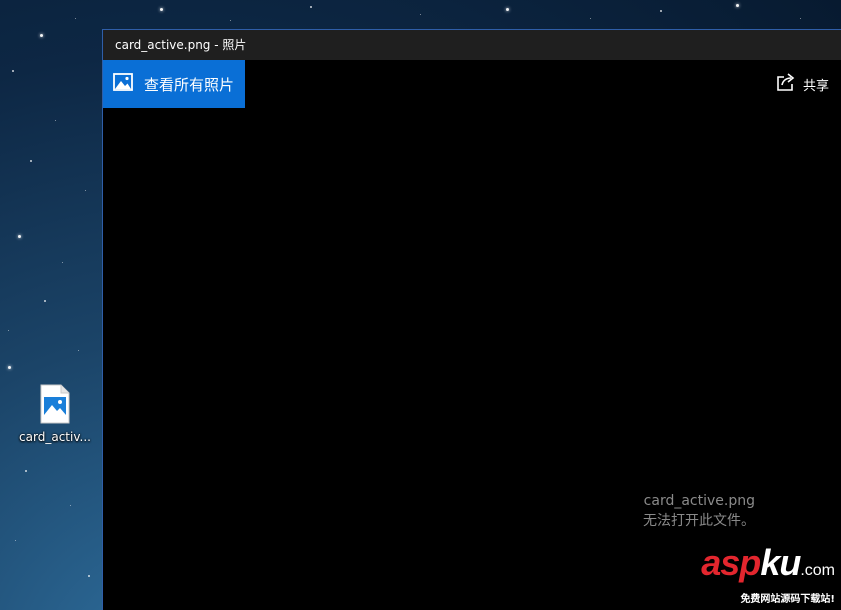  I want to click on share-button: 共享, so click(802, 84).